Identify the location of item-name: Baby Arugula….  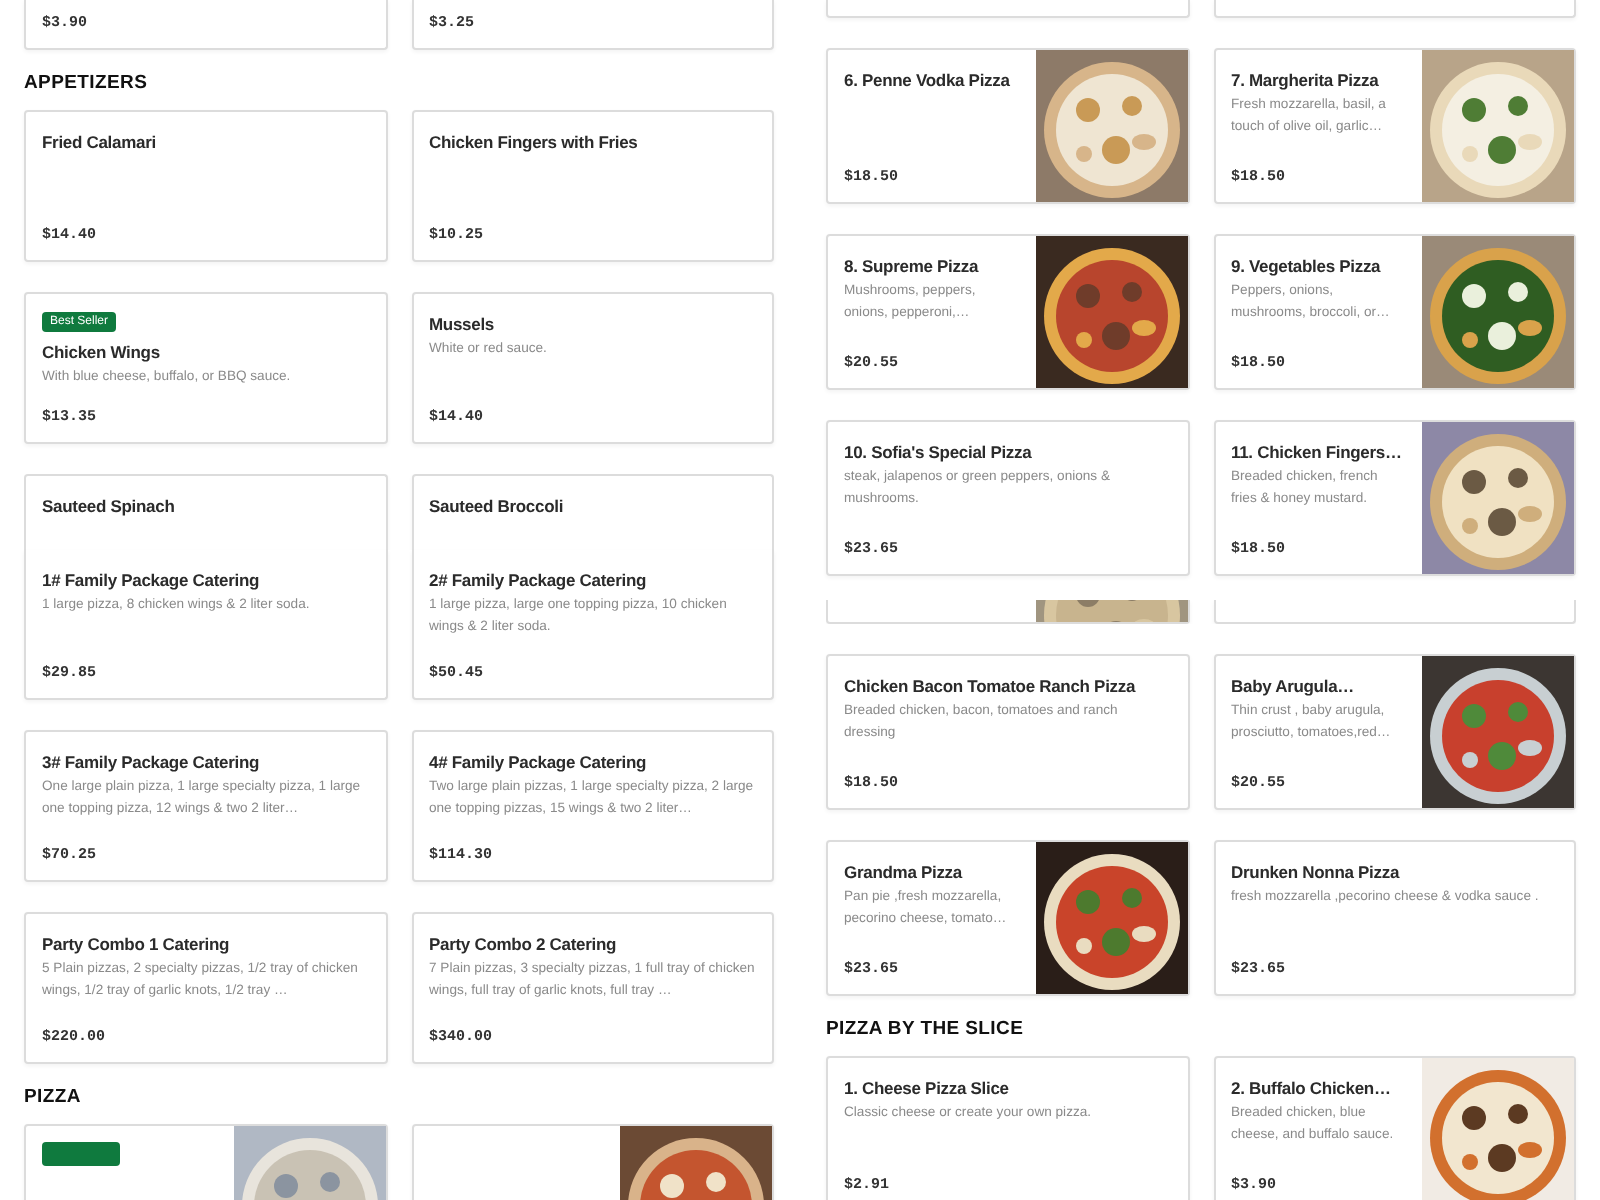
(1293, 686).